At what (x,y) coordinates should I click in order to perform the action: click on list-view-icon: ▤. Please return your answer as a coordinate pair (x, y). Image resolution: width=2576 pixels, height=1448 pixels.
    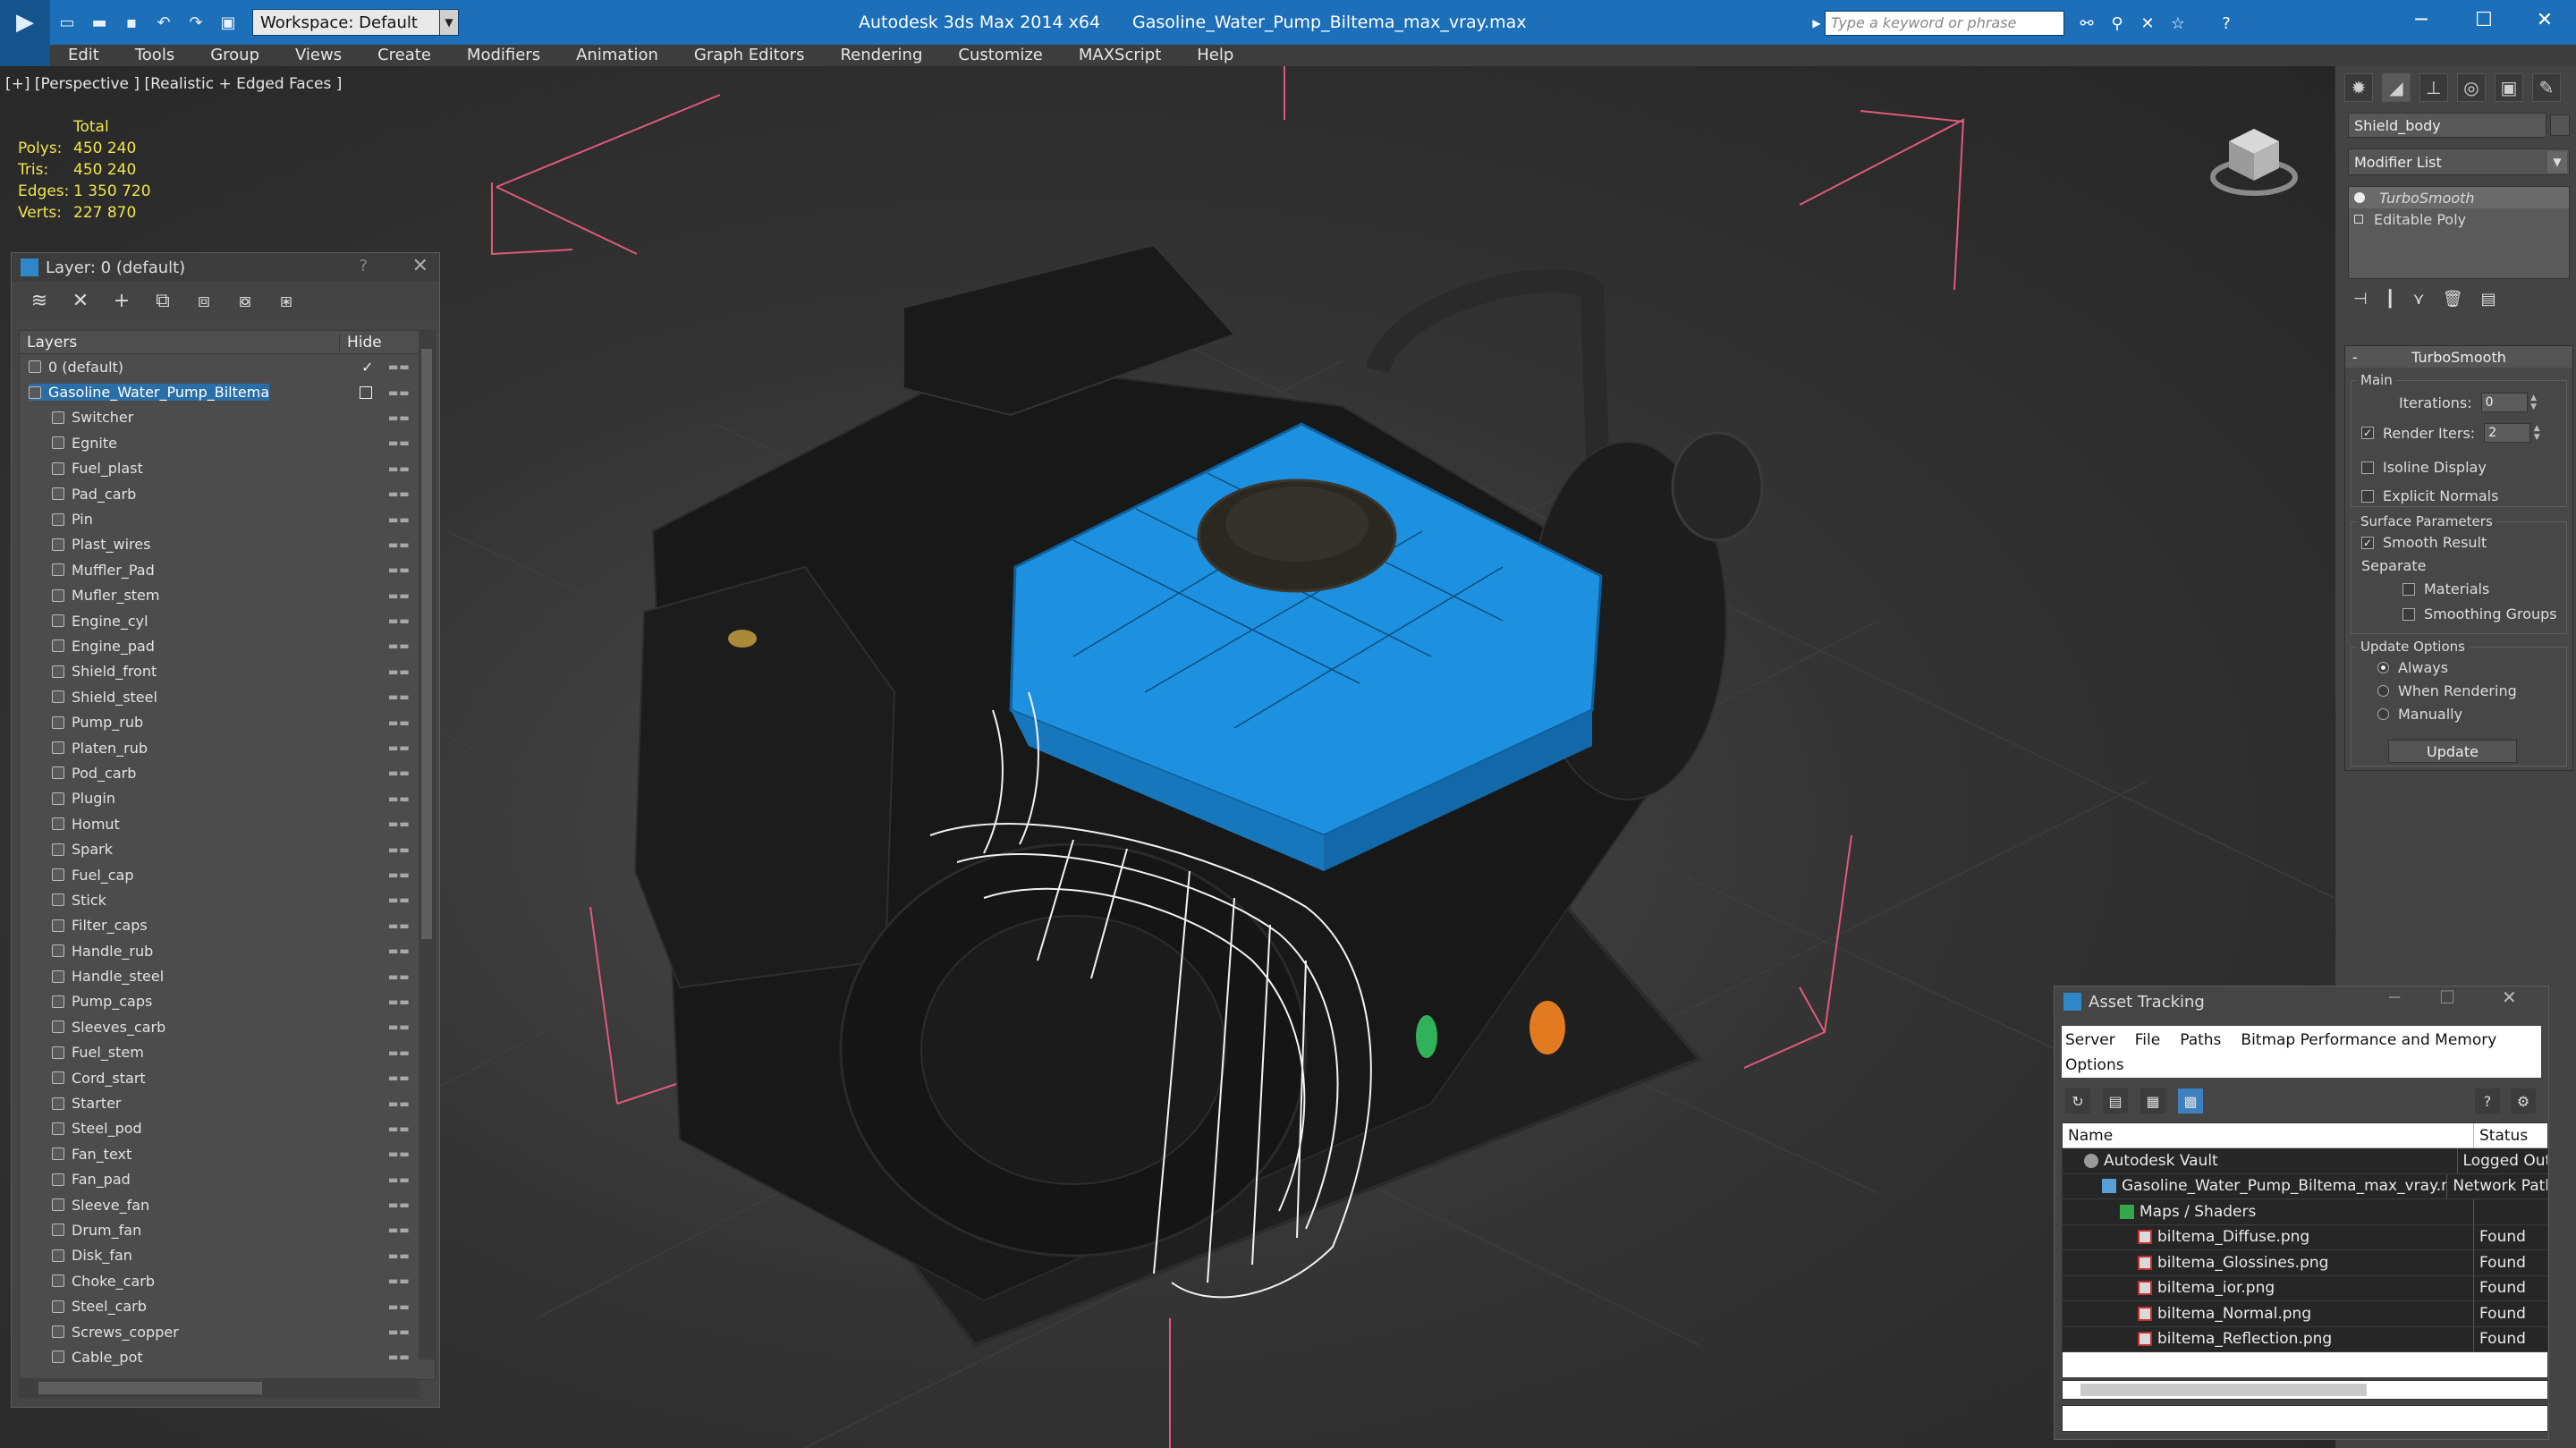
    Looking at the image, I should click on (2115, 1101).